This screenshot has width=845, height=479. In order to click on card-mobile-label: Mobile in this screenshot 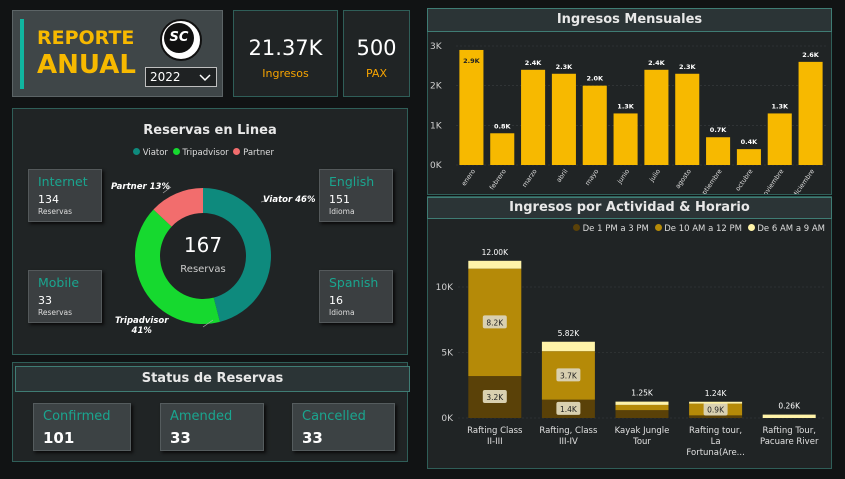, I will do `click(59, 282)`.